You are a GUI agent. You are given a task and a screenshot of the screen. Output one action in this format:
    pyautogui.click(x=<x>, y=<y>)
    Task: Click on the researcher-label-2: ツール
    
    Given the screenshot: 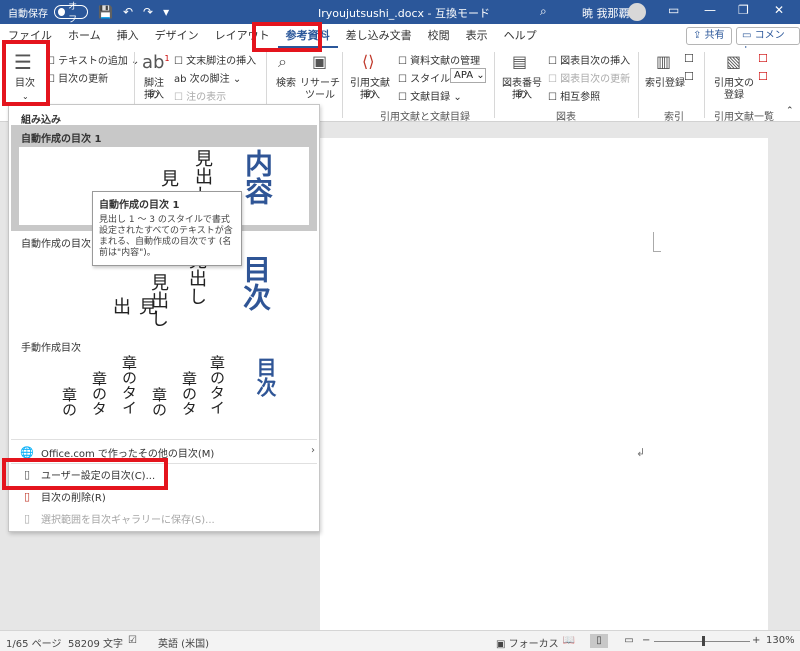 What is the action you would take?
    pyautogui.click(x=320, y=96)
    